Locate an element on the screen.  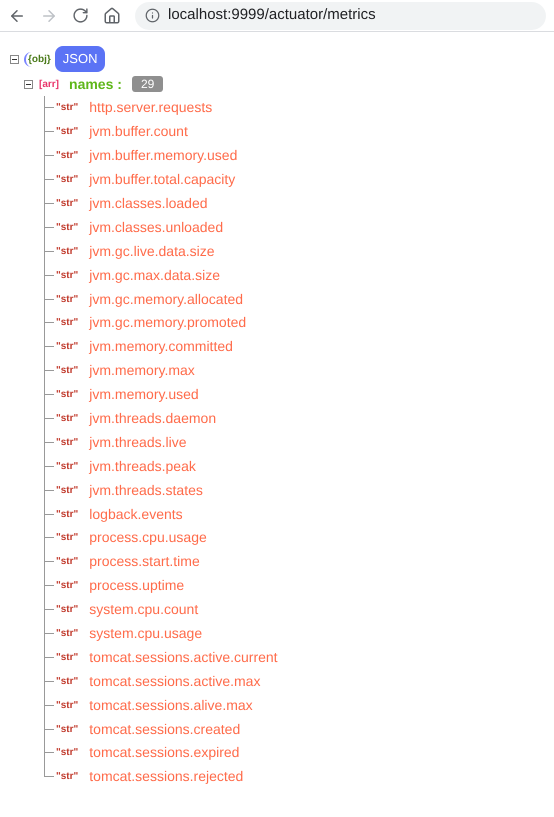
string-value: jvm.classes.unloaded is located at coordinates (156, 227).